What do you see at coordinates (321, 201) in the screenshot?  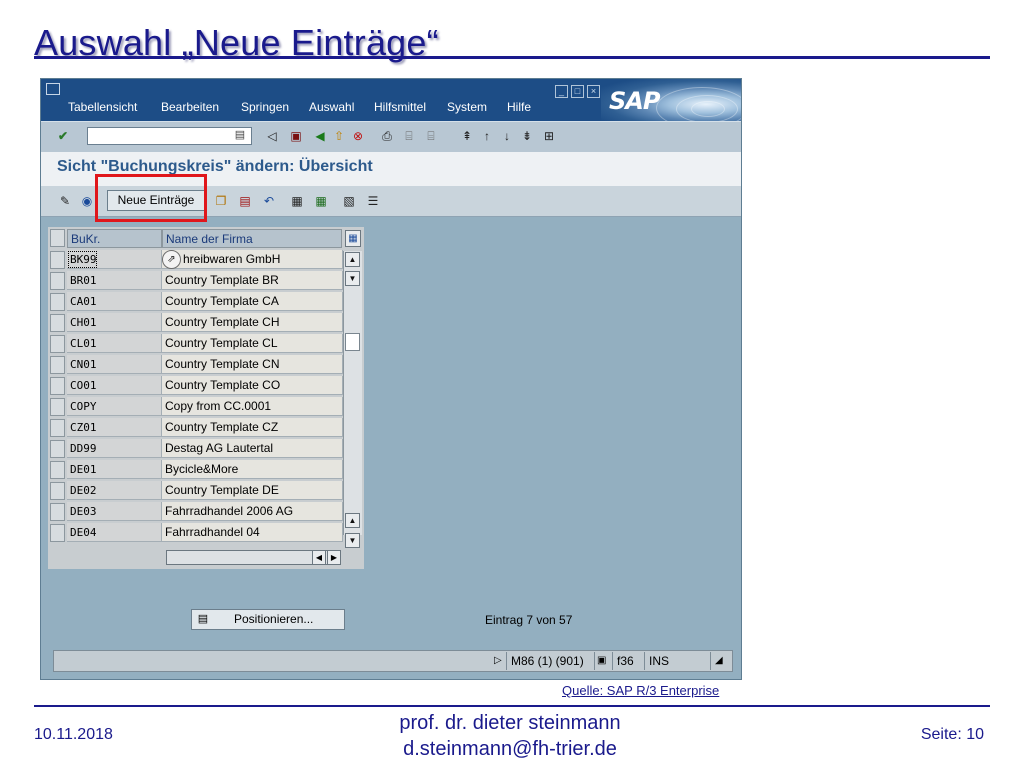 I see `select-block-icon: ▦` at bounding box center [321, 201].